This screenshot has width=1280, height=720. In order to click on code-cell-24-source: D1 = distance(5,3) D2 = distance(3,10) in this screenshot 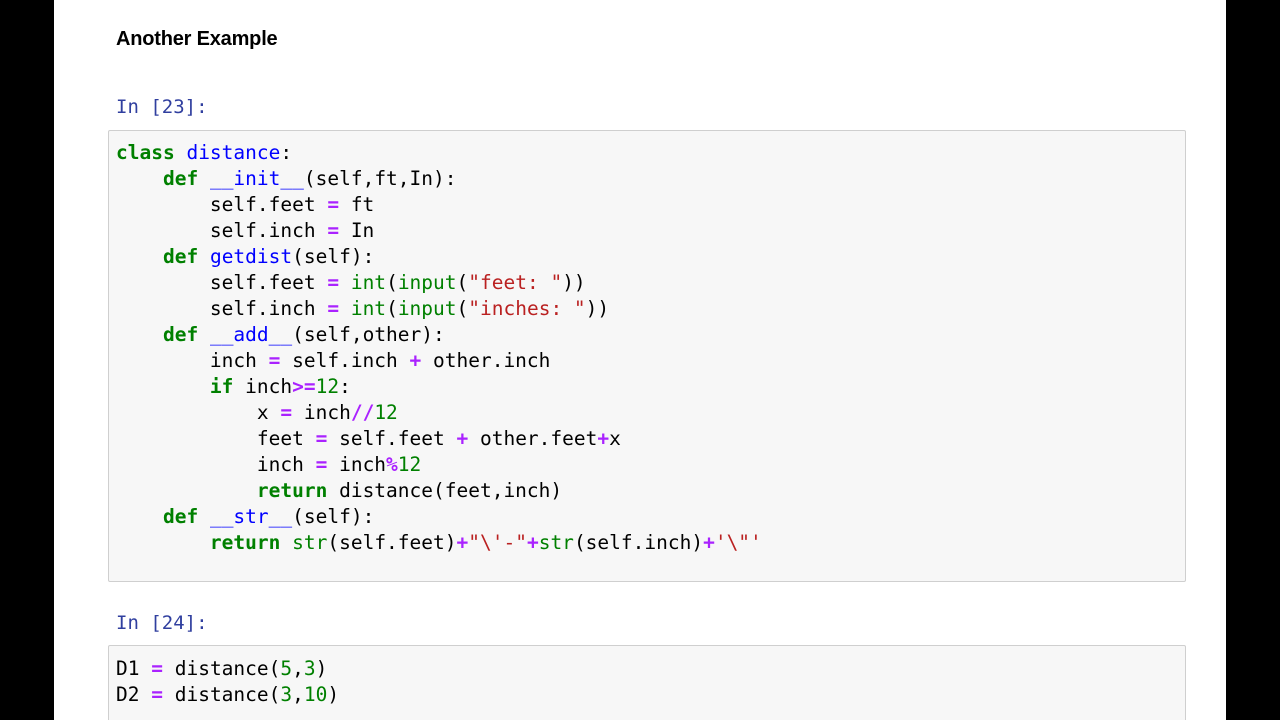, I will do `click(227, 682)`.